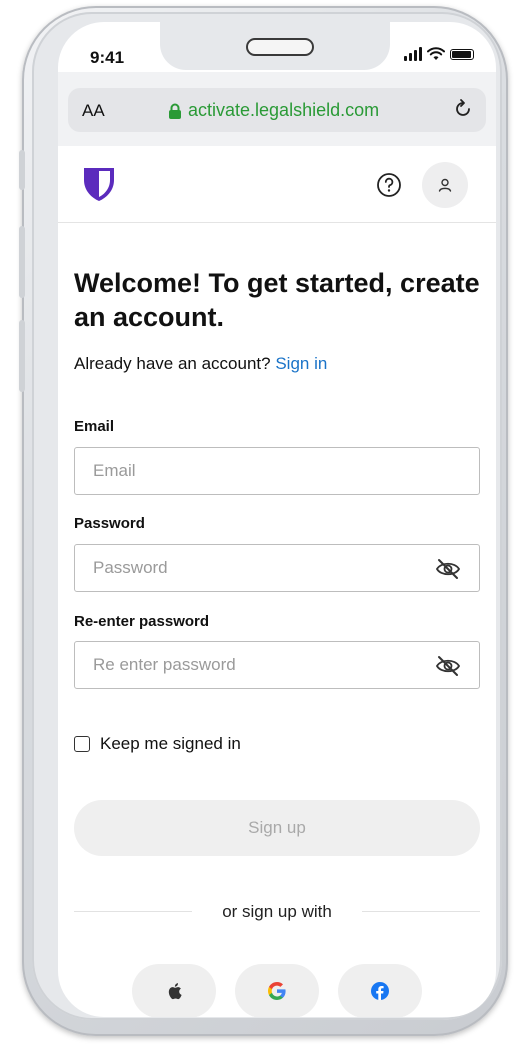 This screenshot has width=514, height=1046. What do you see at coordinates (301, 363) in the screenshot?
I see `sign-in-link: Sign in` at bounding box center [301, 363].